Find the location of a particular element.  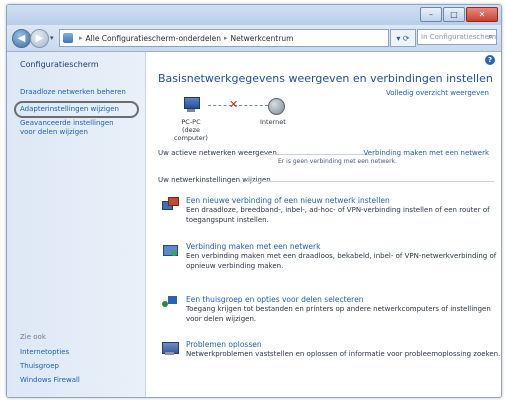

history-dropdown: ▾ is located at coordinates (52, 38).